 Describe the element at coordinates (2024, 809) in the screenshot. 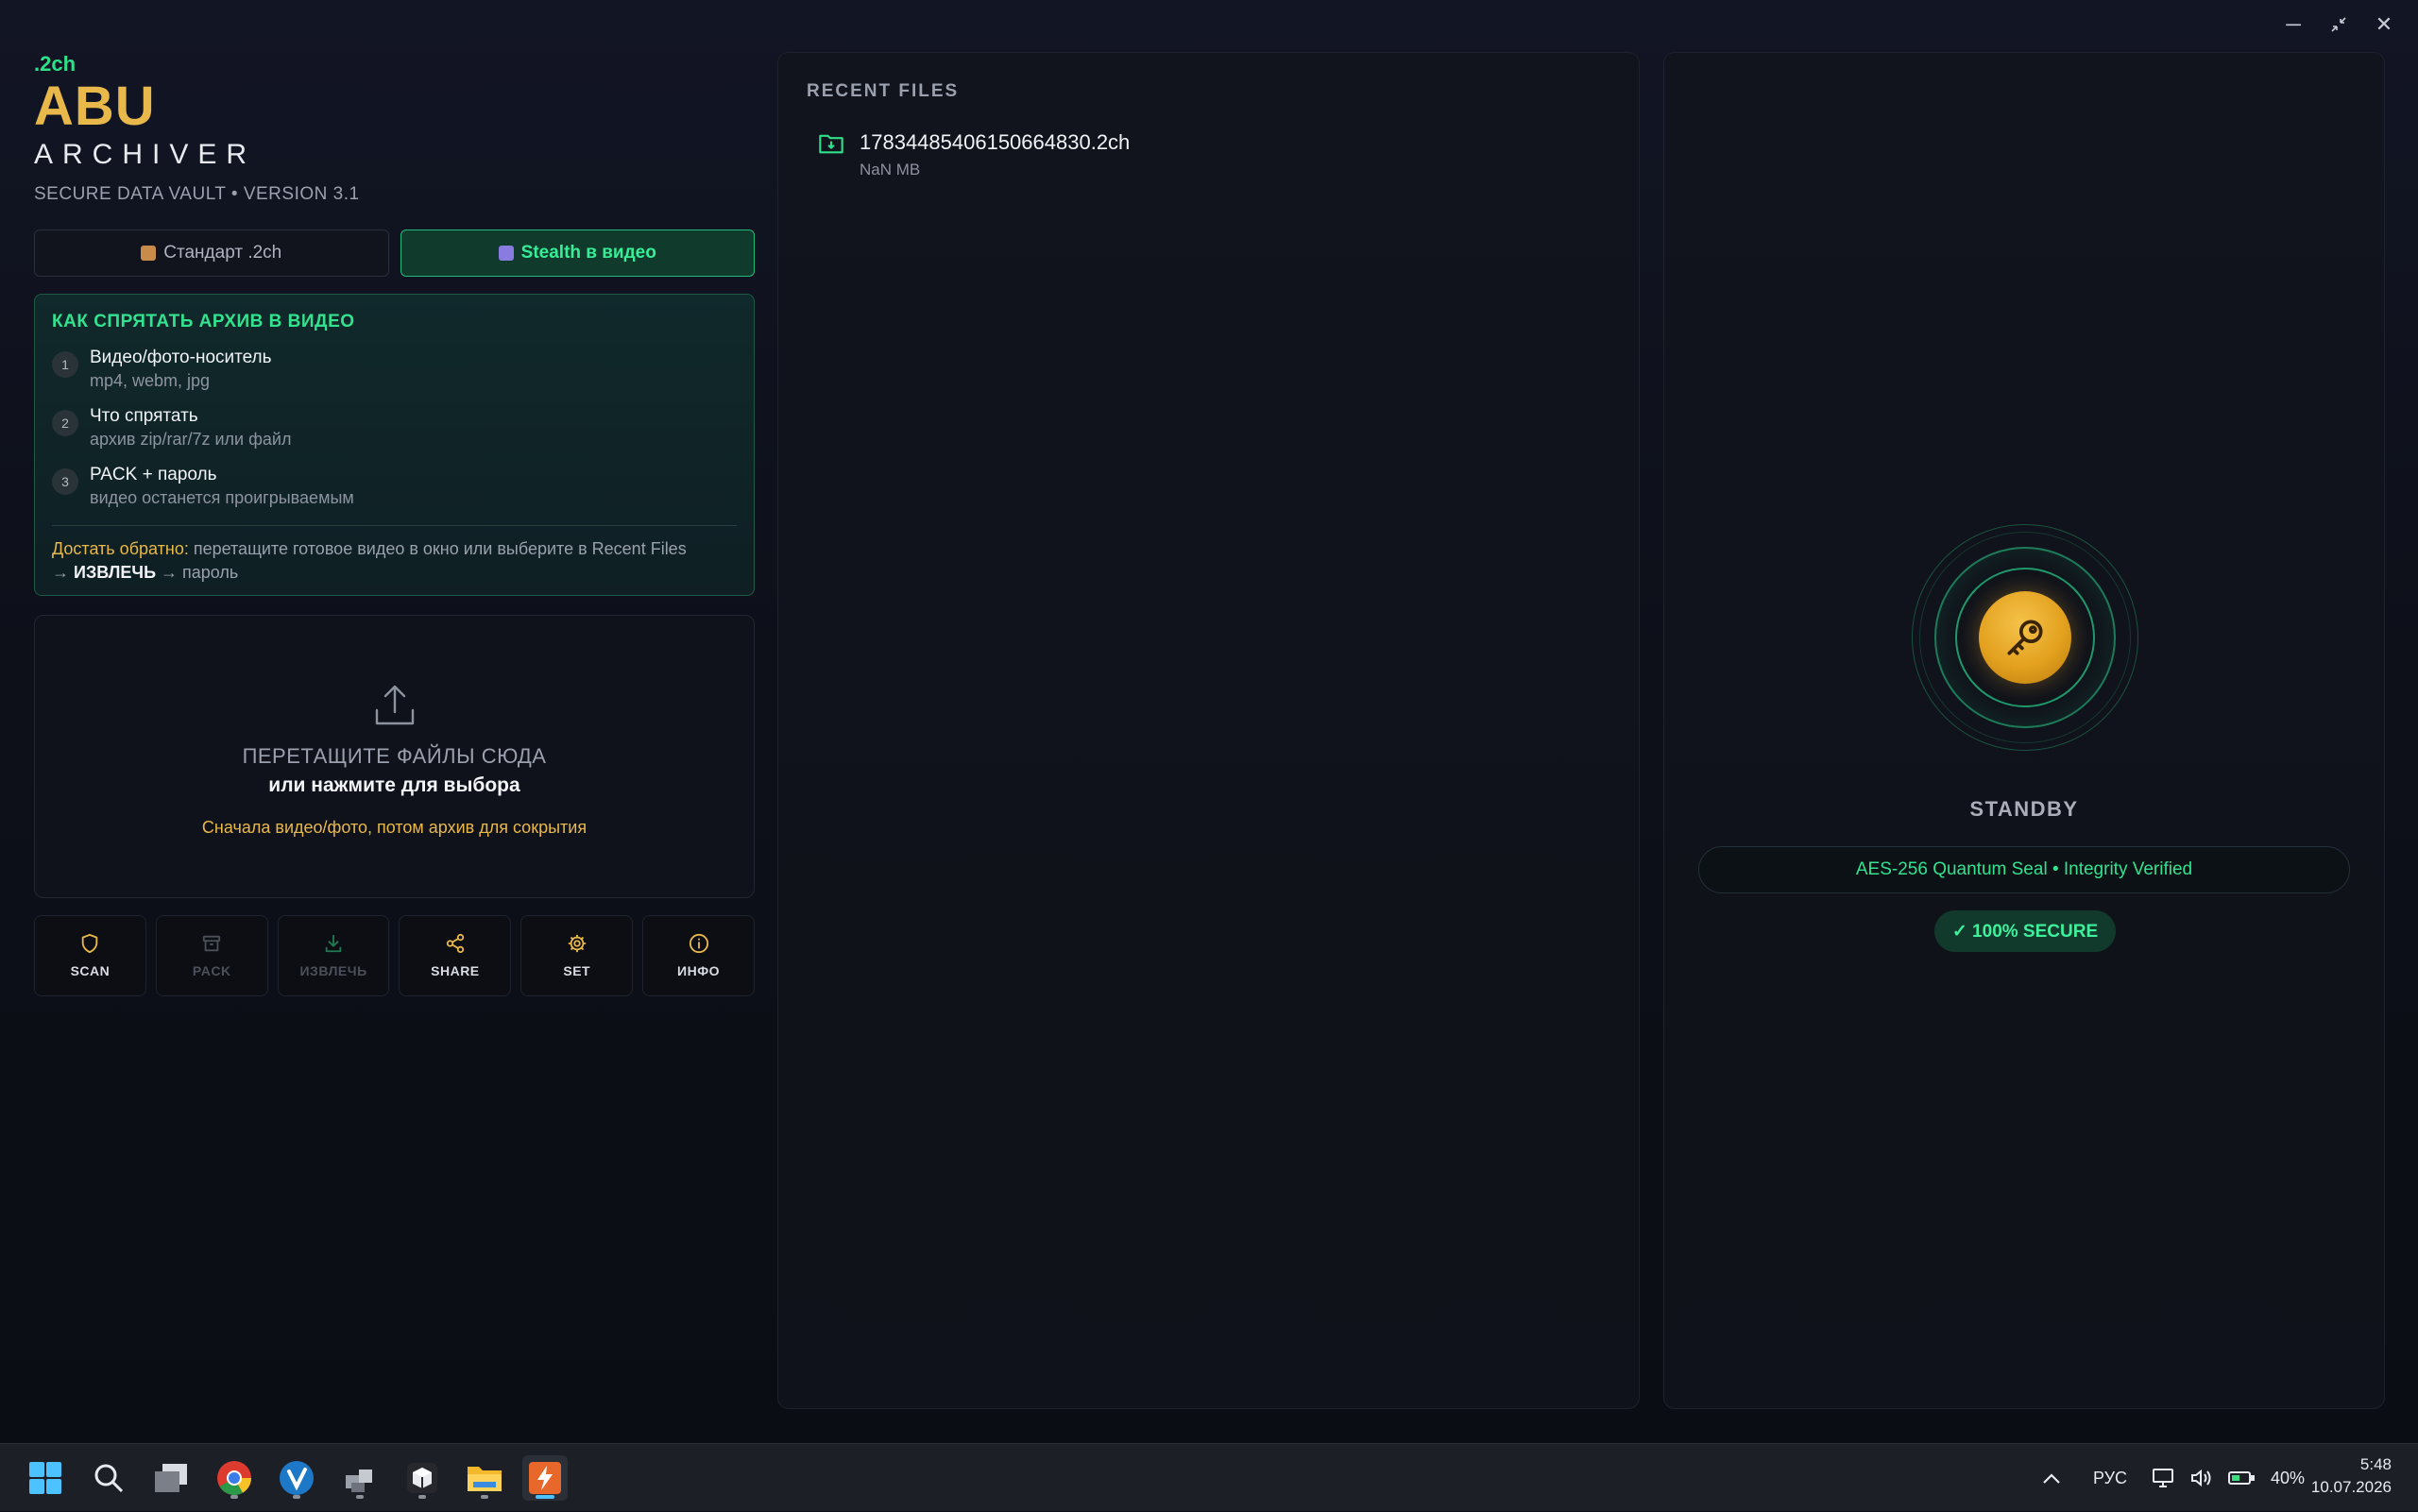

I see `status-text: STANDBY` at that location.